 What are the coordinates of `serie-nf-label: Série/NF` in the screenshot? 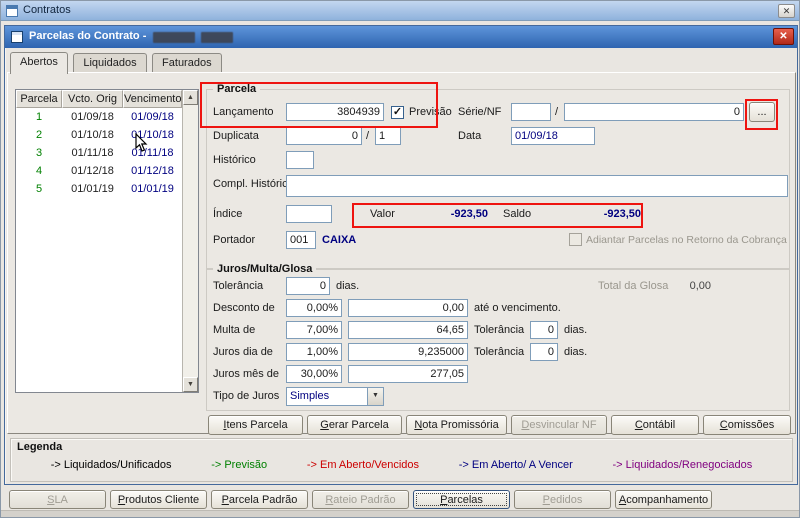 It's located at (480, 112).